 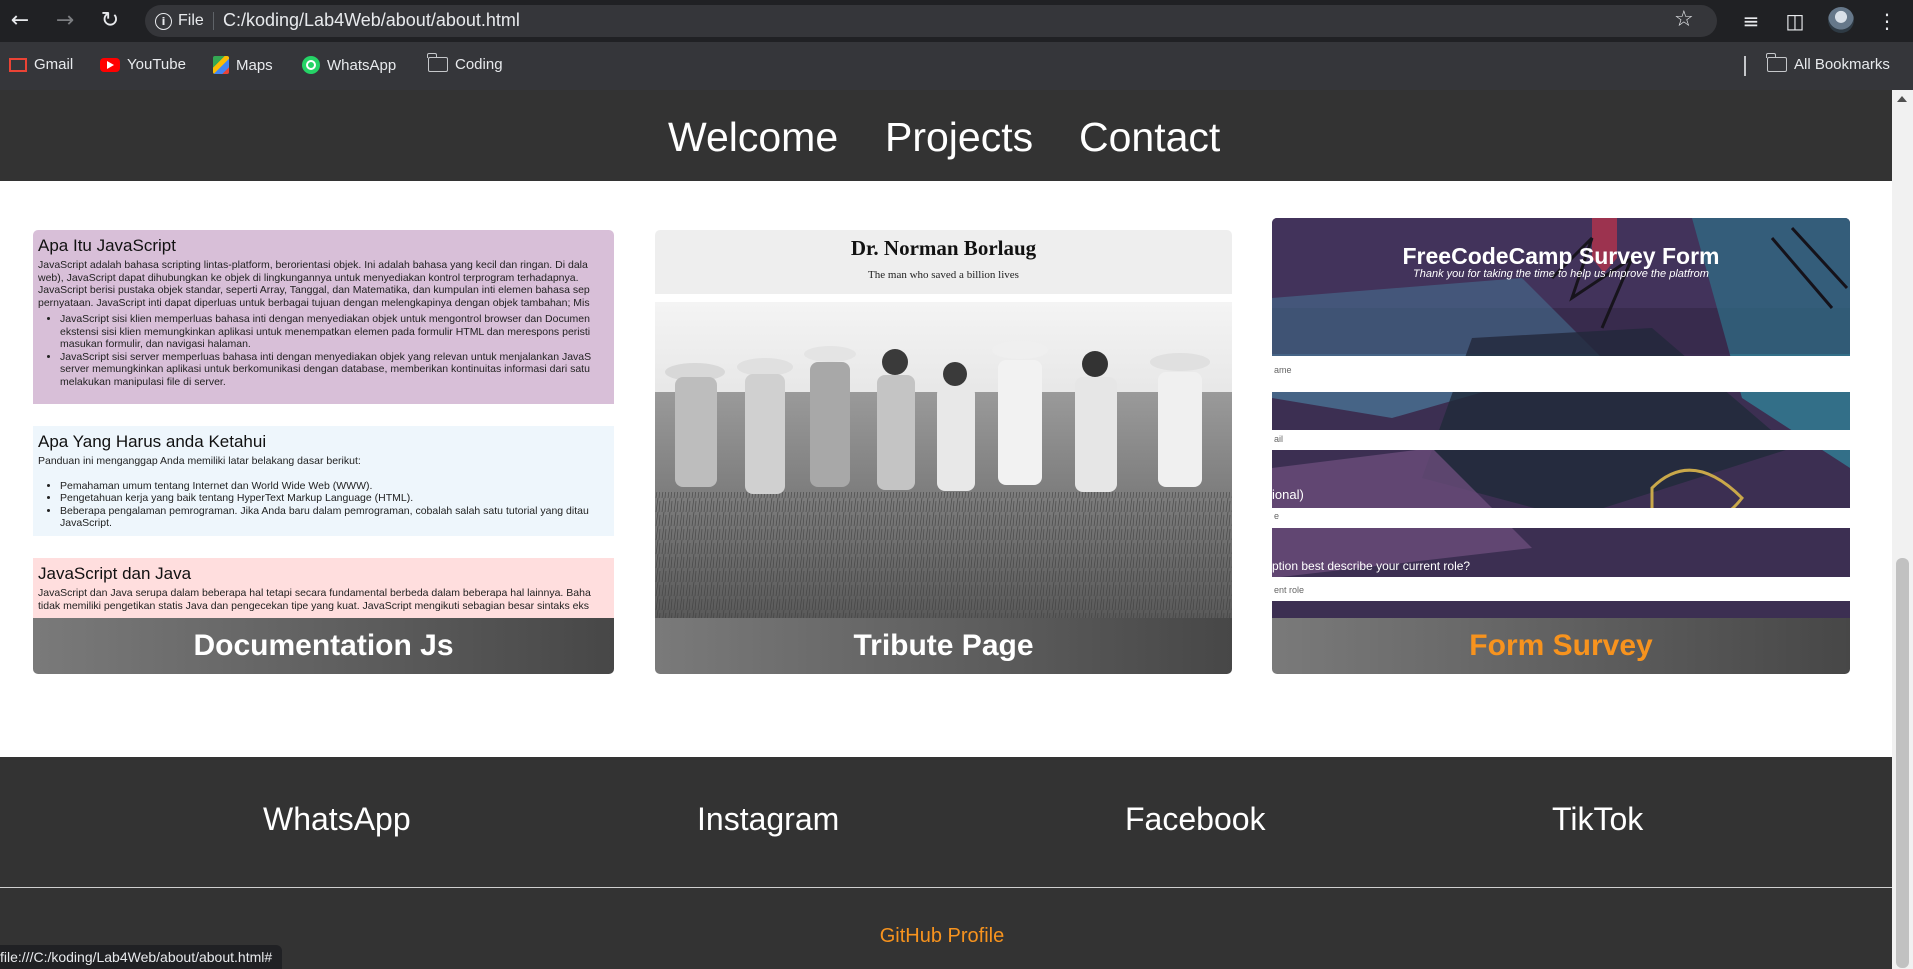 What do you see at coordinates (213, 21) in the screenshot?
I see `chip-divider` at bounding box center [213, 21].